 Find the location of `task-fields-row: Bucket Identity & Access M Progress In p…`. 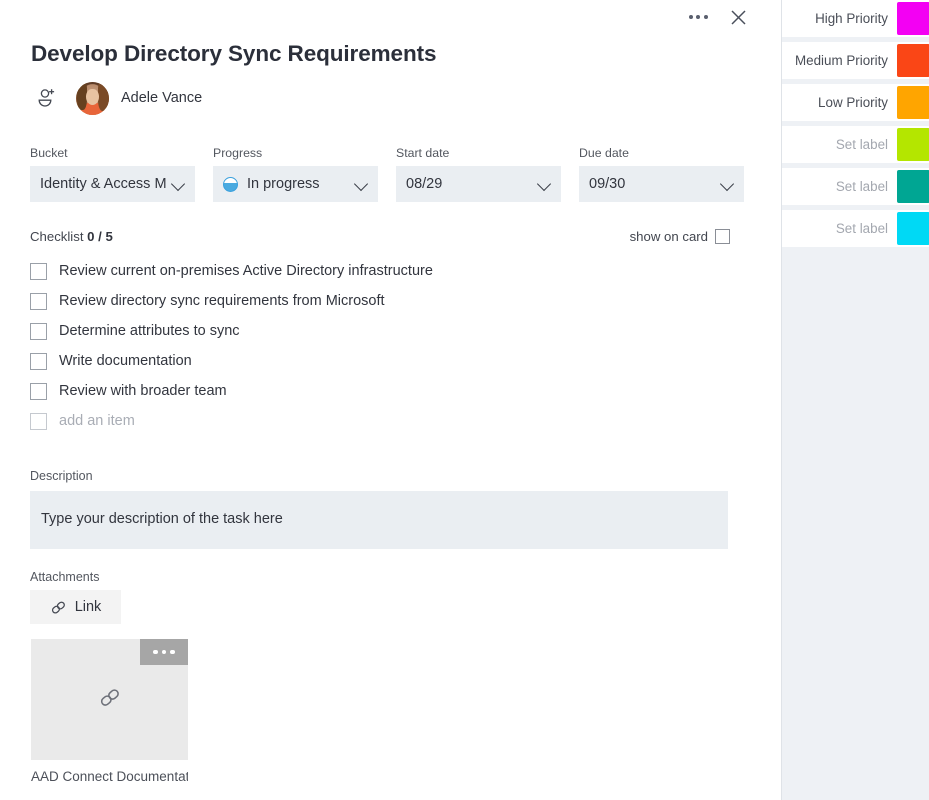

task-fields-row: Bucket Identity & Access M Progress In p… is located at coordinates (390, 174).